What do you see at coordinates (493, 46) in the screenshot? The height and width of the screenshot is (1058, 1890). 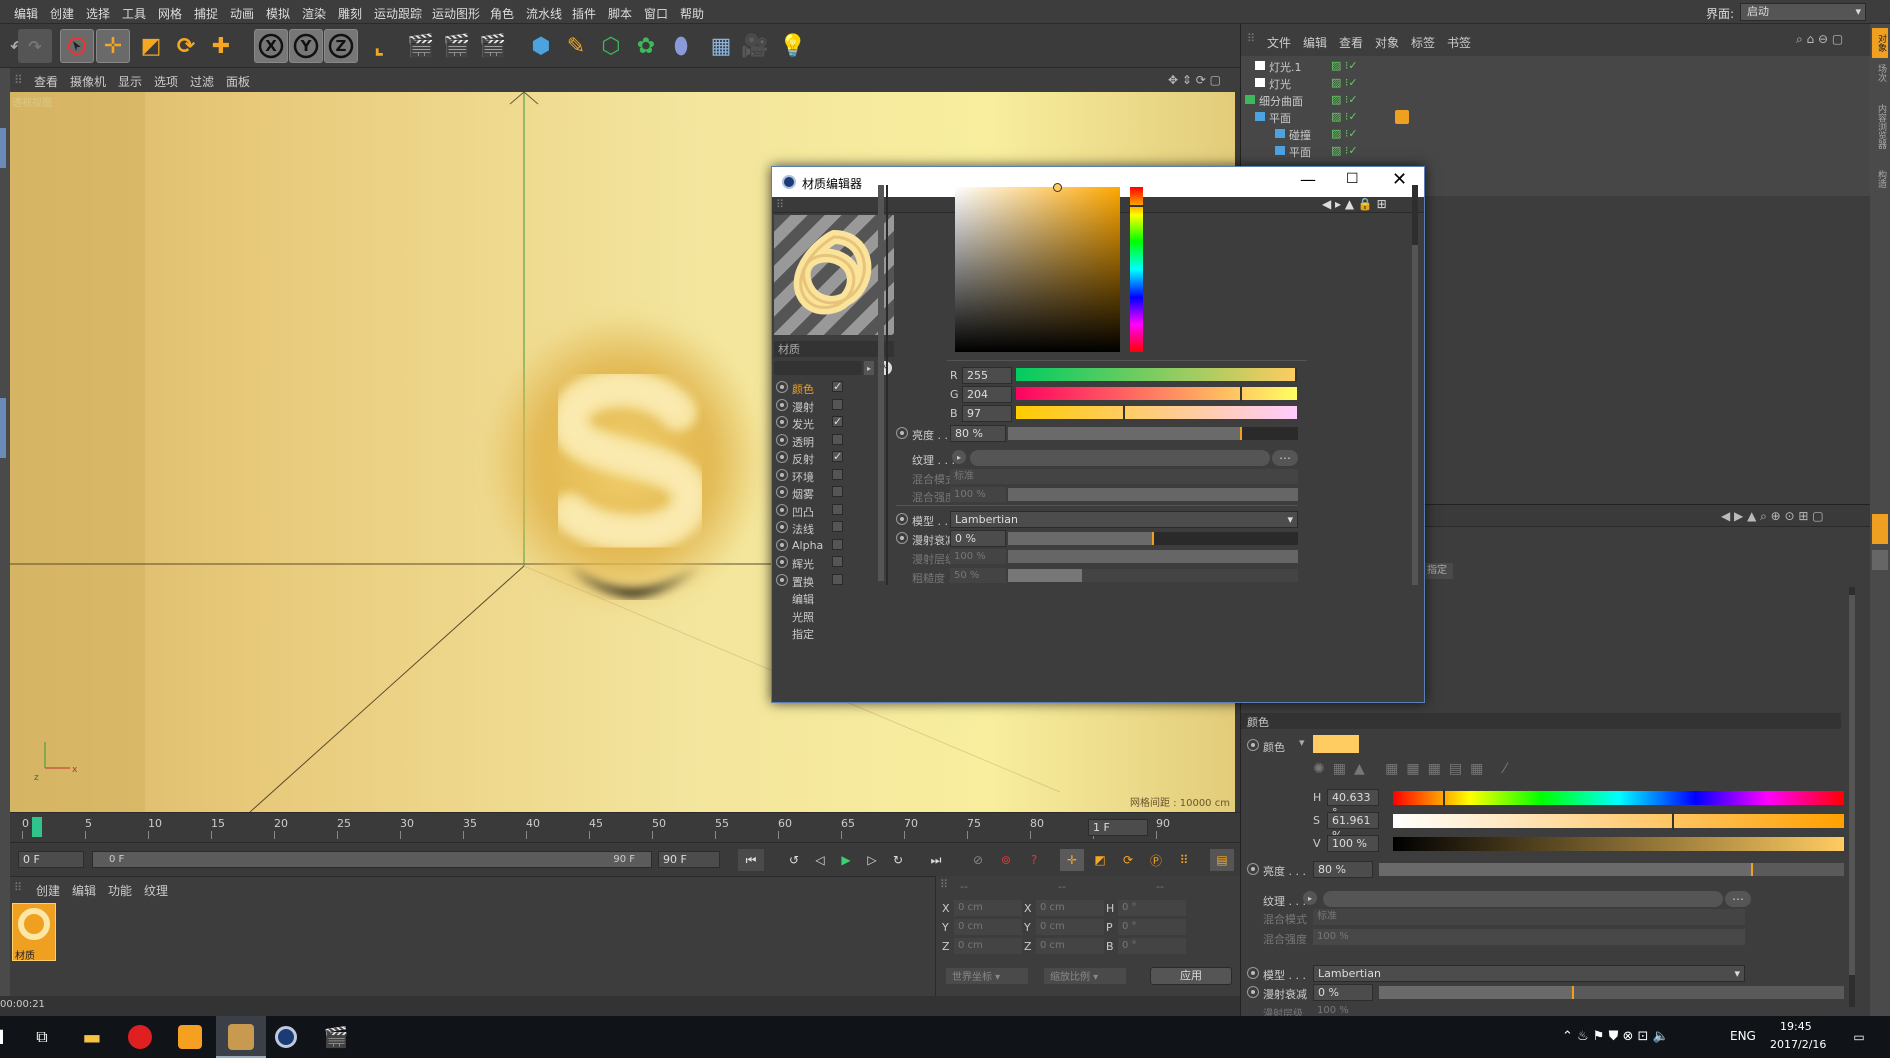 I see `render-settings-icon: 🎬` at bounding box center [493, 46].